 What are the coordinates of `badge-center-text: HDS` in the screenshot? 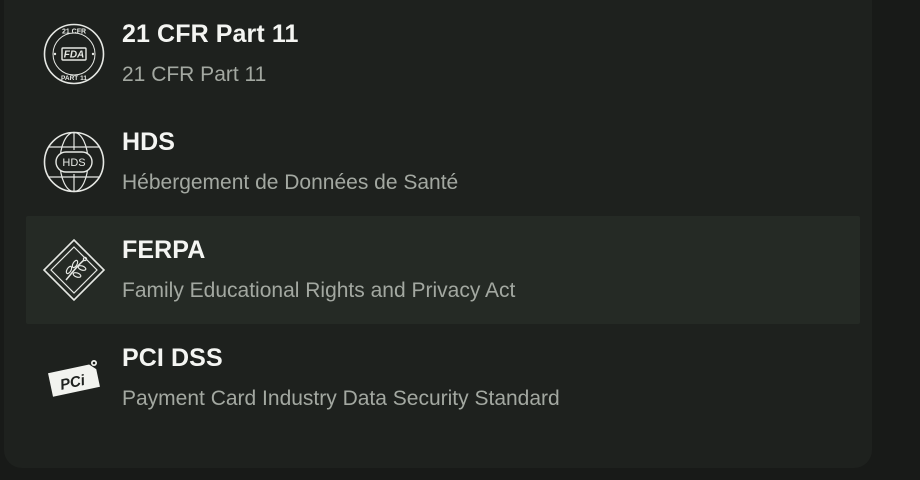 It's located at (73, 163).